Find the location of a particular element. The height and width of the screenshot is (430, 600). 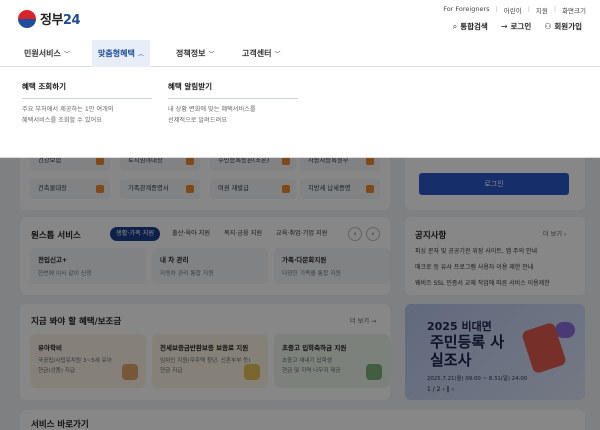

logo-text: 정부 is located at coordinates (51, 20).